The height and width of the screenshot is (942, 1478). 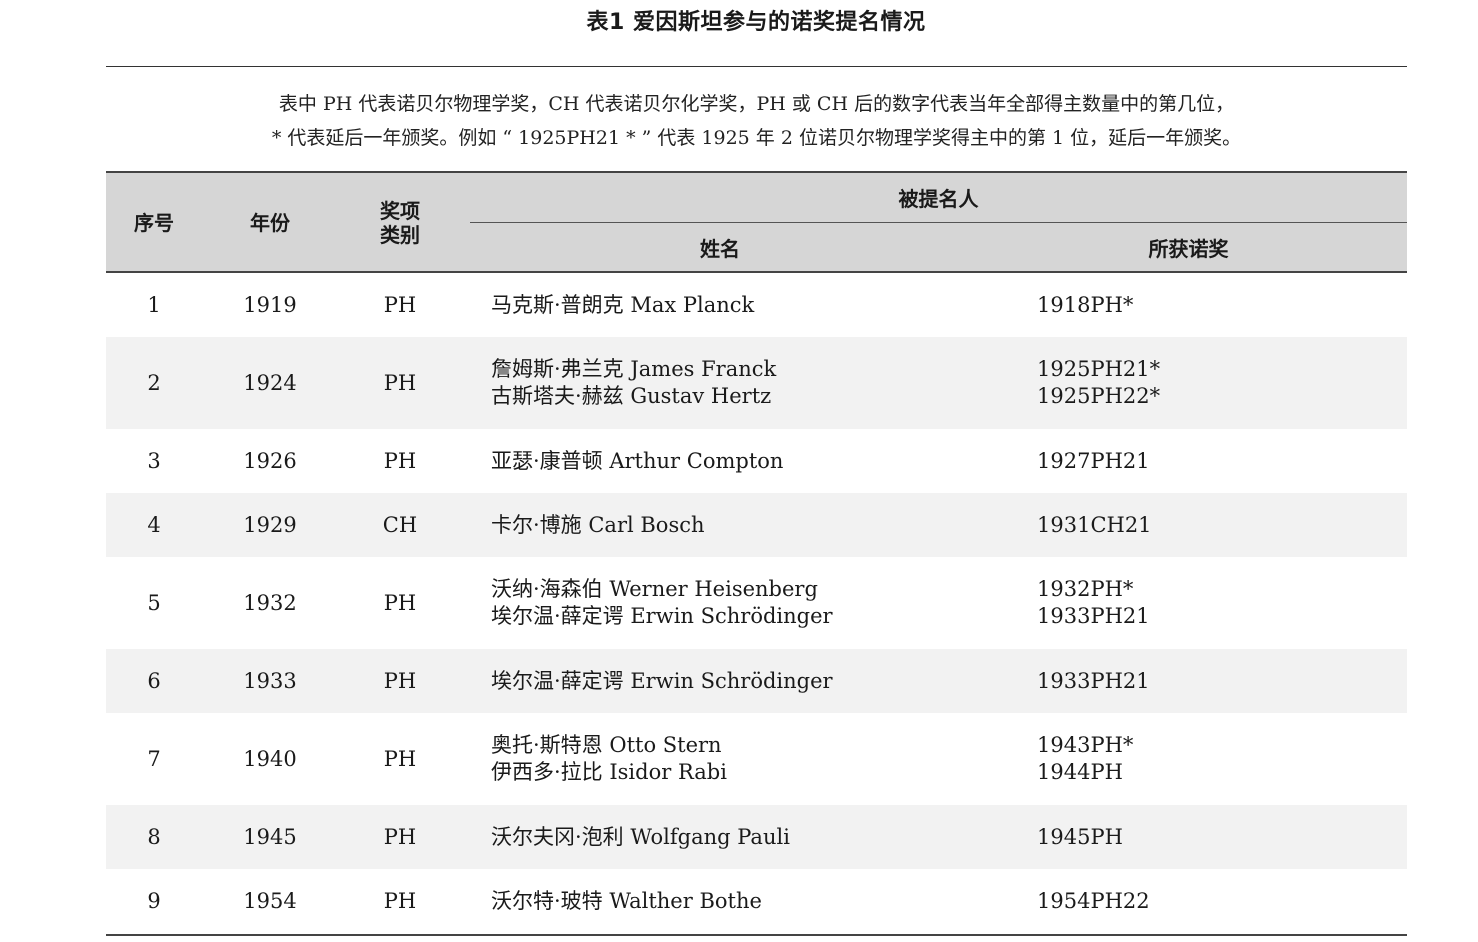 What do you see at coordinates (1217, 305) in the screenshot?
I see `cell-prizes: 1918PH*` at bounding box center [1217, 305].